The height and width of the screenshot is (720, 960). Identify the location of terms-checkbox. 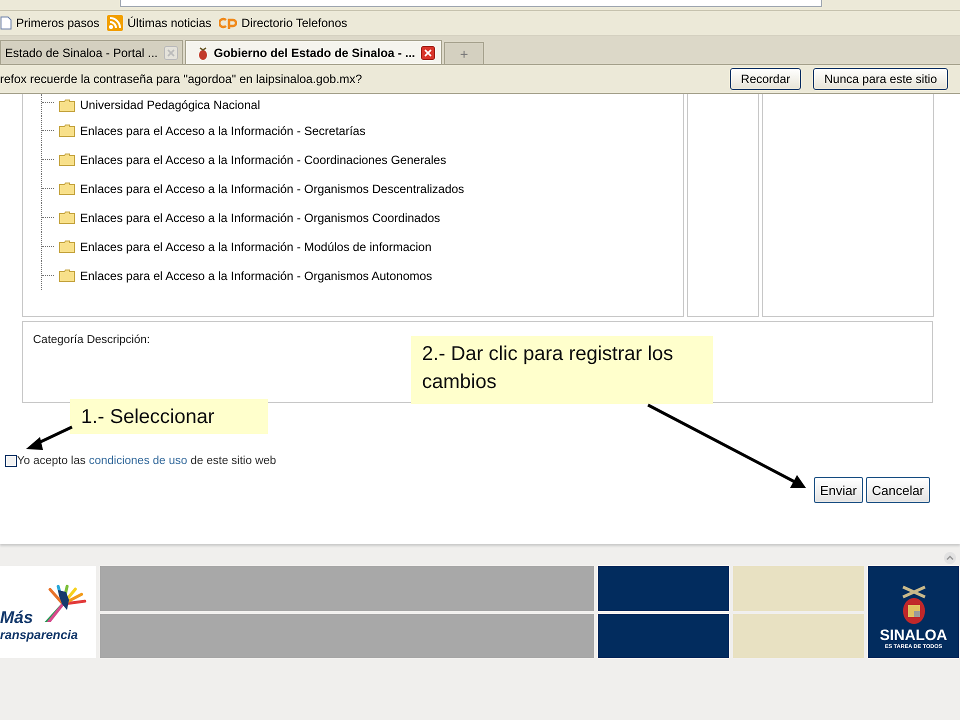
(11, 461).